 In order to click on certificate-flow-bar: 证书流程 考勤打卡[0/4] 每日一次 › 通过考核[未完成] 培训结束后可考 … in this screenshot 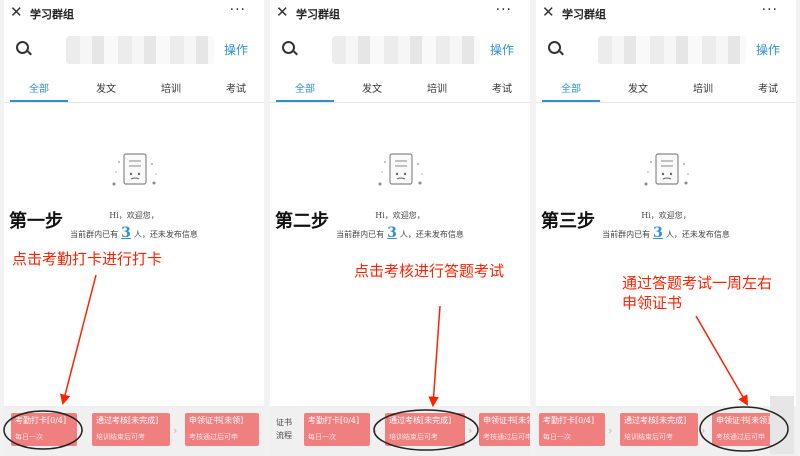, I will do `click(400, 431)`.